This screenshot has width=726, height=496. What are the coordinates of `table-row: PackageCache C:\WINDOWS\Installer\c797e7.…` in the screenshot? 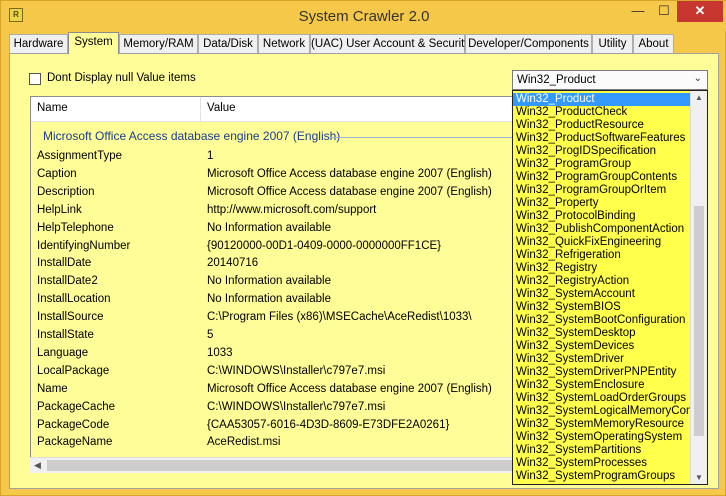 It's located at (272, 408).